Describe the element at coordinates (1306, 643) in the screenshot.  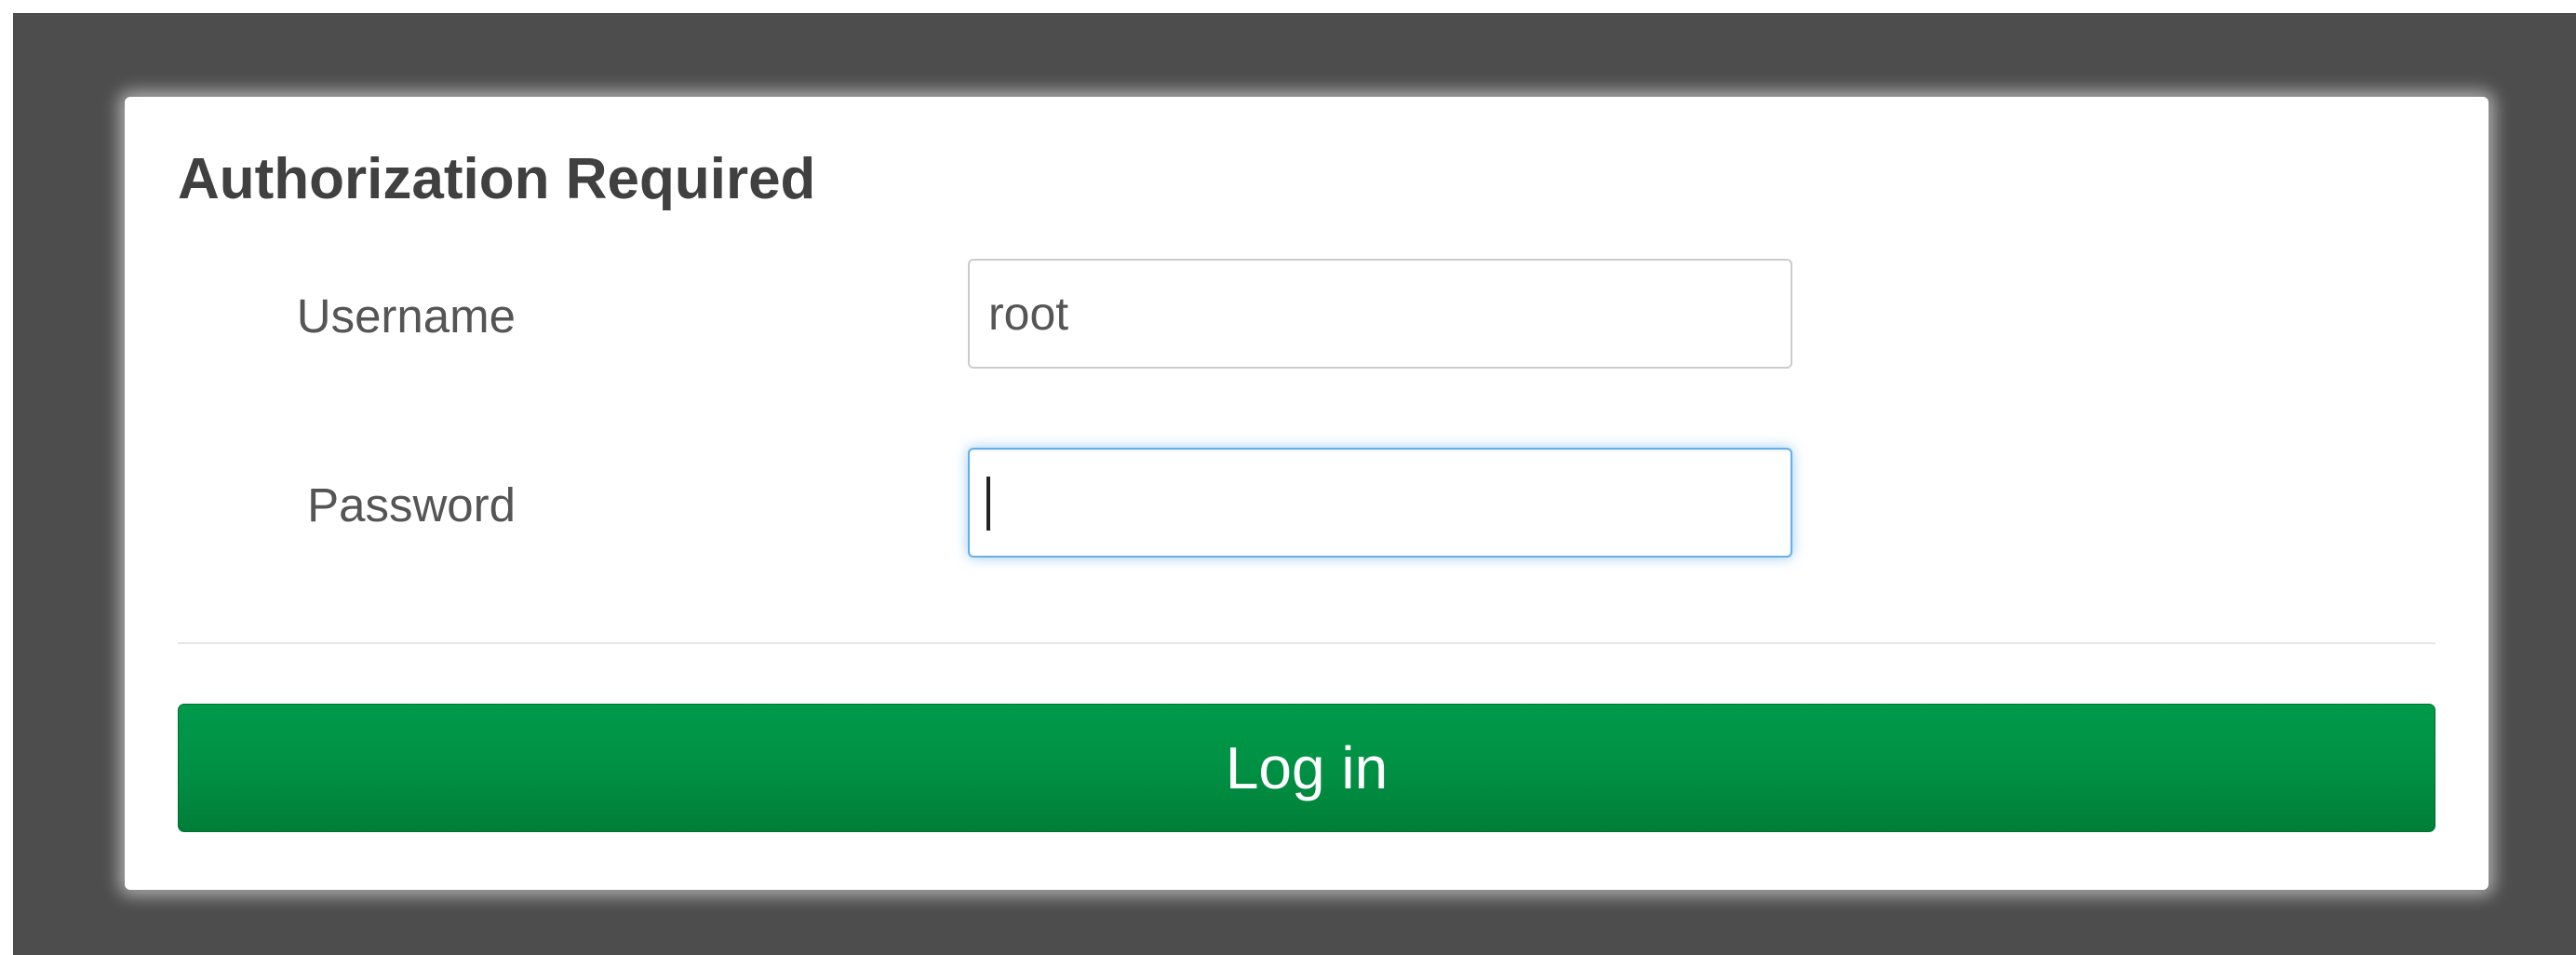
I see `form-divider` at that location.